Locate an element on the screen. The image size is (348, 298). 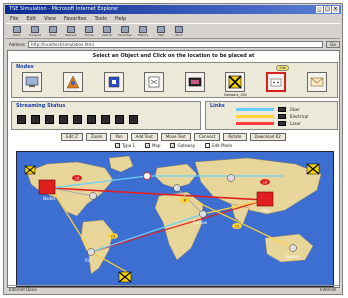
links-title: Links is located at coordinates (217, 106).